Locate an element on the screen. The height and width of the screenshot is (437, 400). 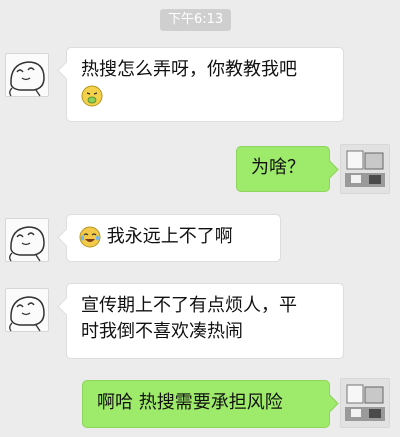
message-text: 啊哈 热搜需要承担风险 is located at coordinates (190, 402).